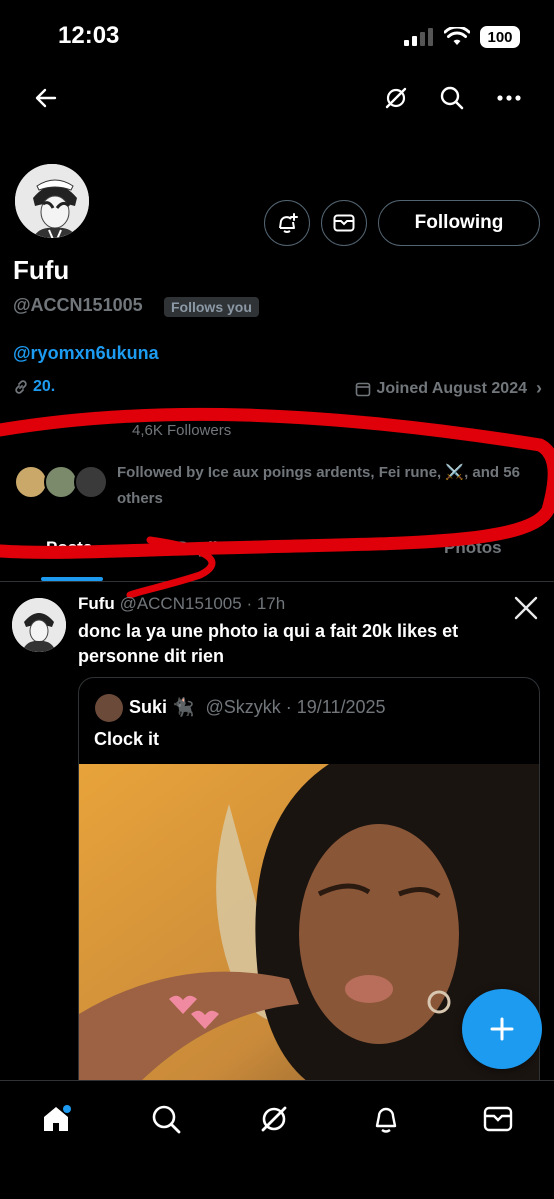  What do you see at coordinates (161, 707) in the screenshot?
I see `quote-author-name: Suki 🐈‍⬛` at bounding box center [161, 707].